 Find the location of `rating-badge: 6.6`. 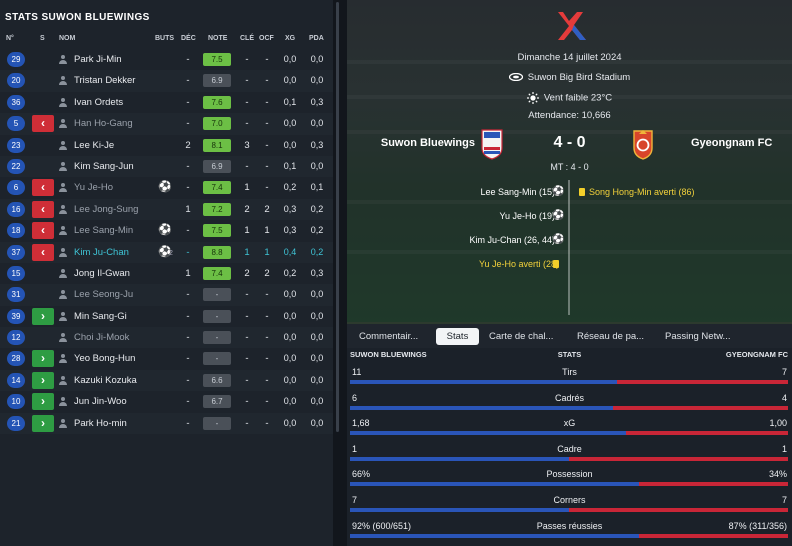

rating-badge: 6.6 is located at coordinates (217, 380).